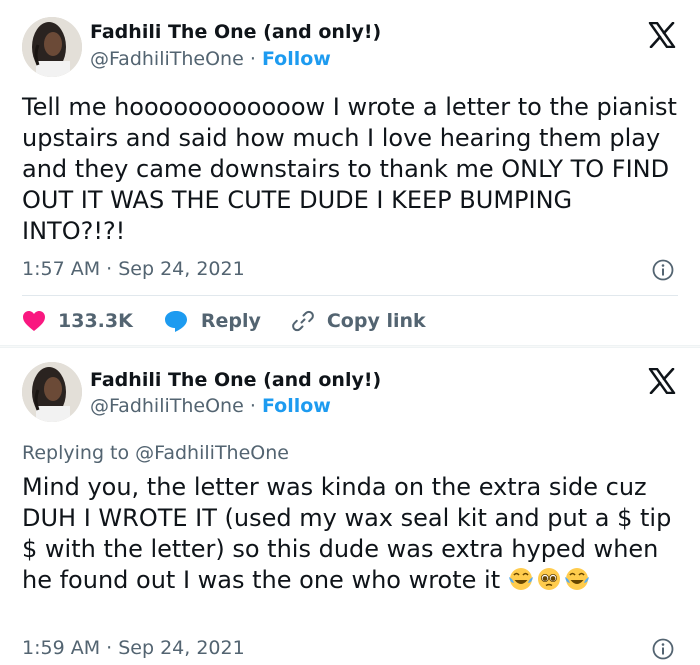  I want to click on like-count: 133.3K, so click(95, 321).